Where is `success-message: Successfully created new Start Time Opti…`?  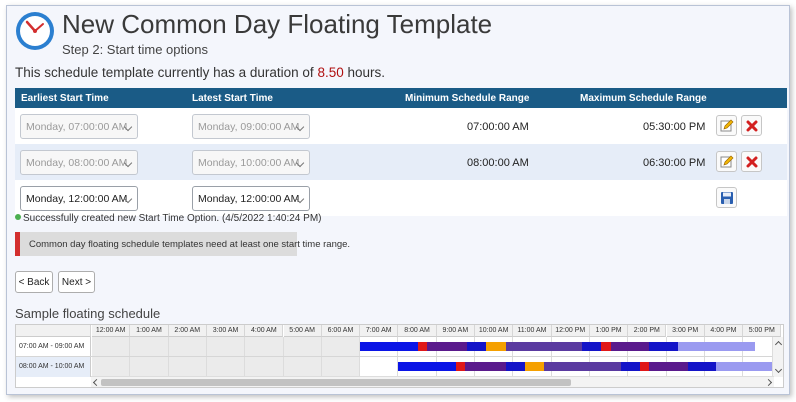 success-message: Successfully created new Start Time Opti… is located at coordinates (168, 218).